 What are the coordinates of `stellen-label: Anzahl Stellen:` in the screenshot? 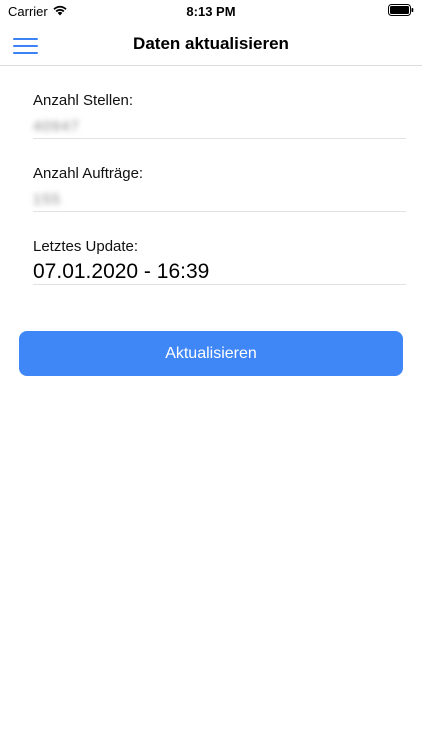 It's located at (83, 100).